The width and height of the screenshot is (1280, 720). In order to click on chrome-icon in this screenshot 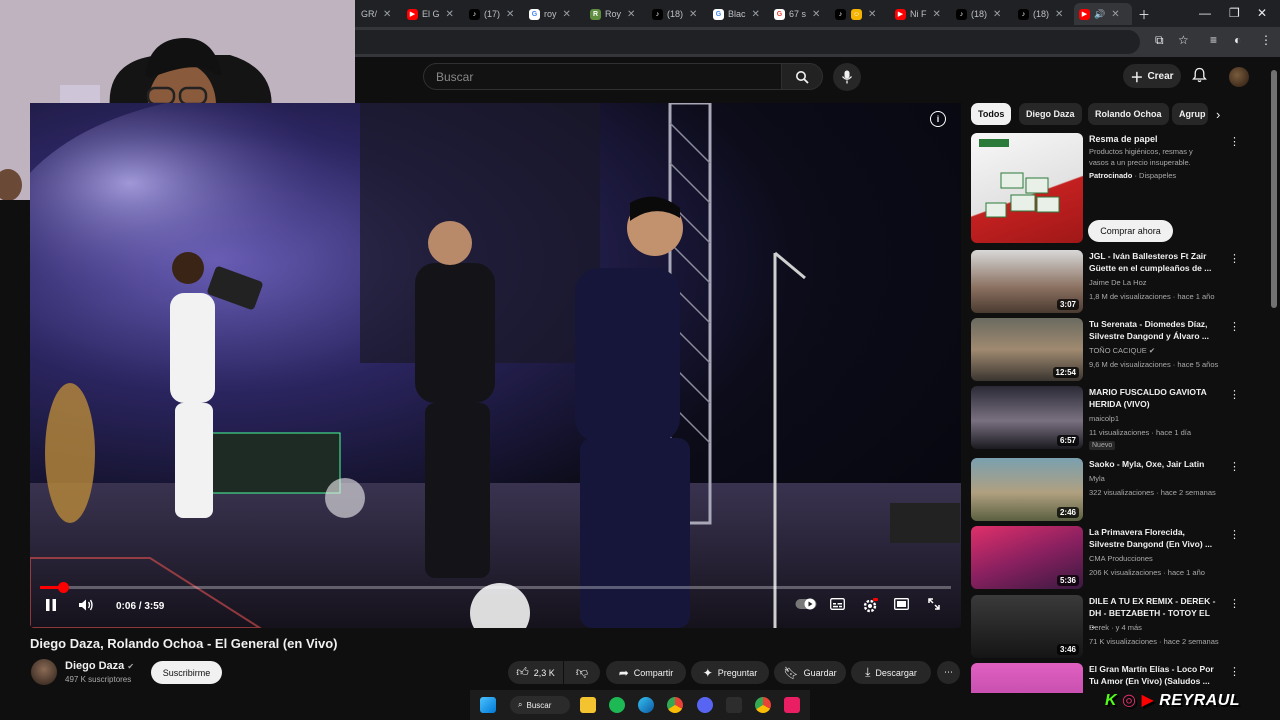, I will do `click(675, 705)`.